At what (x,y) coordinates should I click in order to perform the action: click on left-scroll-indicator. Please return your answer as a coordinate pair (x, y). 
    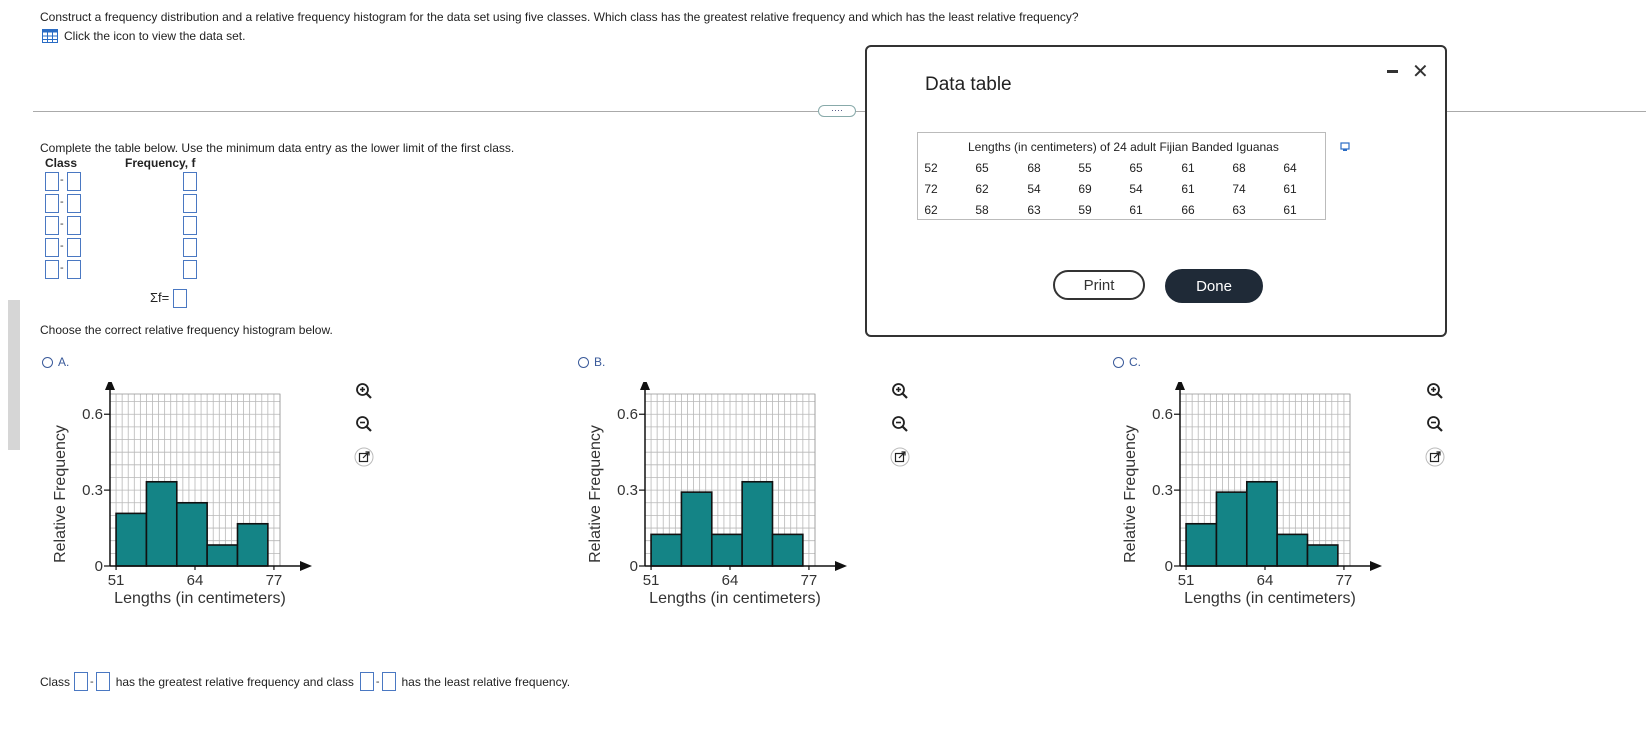
    Looking at the image, I should click on (14, 375).